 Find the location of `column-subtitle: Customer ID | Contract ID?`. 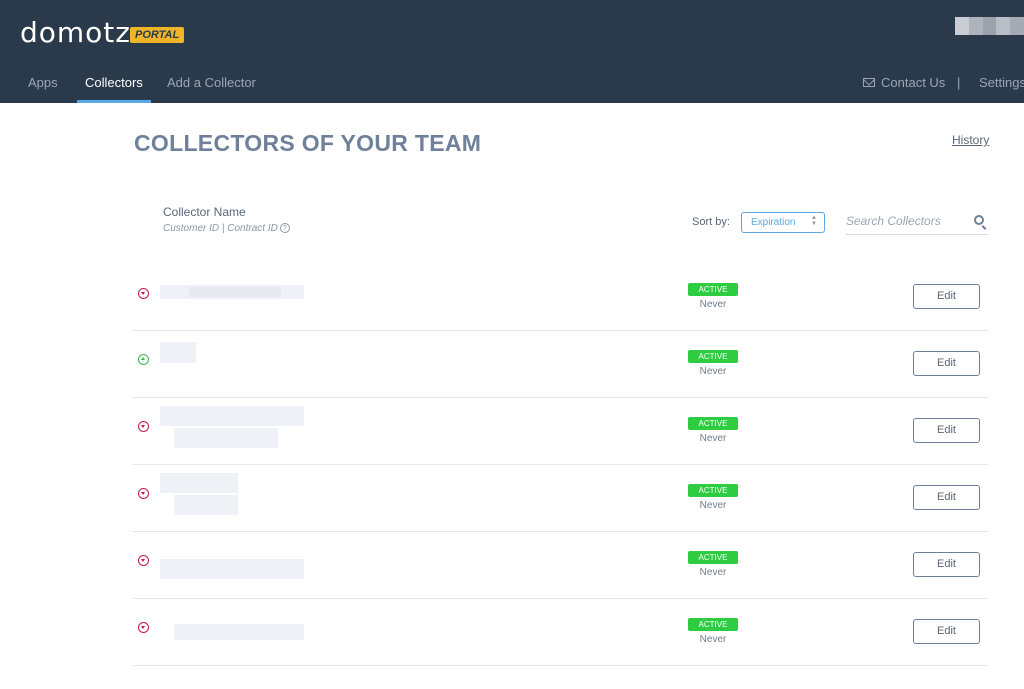

column-subtitle: Customer ID | Contract ID? is located at coordinates (226, 228).